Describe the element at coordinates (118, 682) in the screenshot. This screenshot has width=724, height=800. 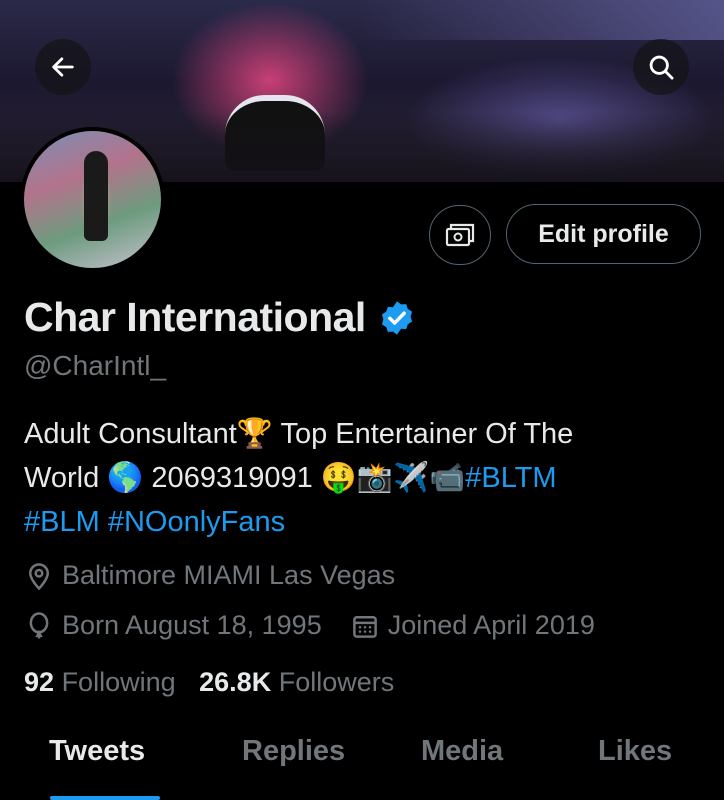
I see `following-label: Following` at that location.